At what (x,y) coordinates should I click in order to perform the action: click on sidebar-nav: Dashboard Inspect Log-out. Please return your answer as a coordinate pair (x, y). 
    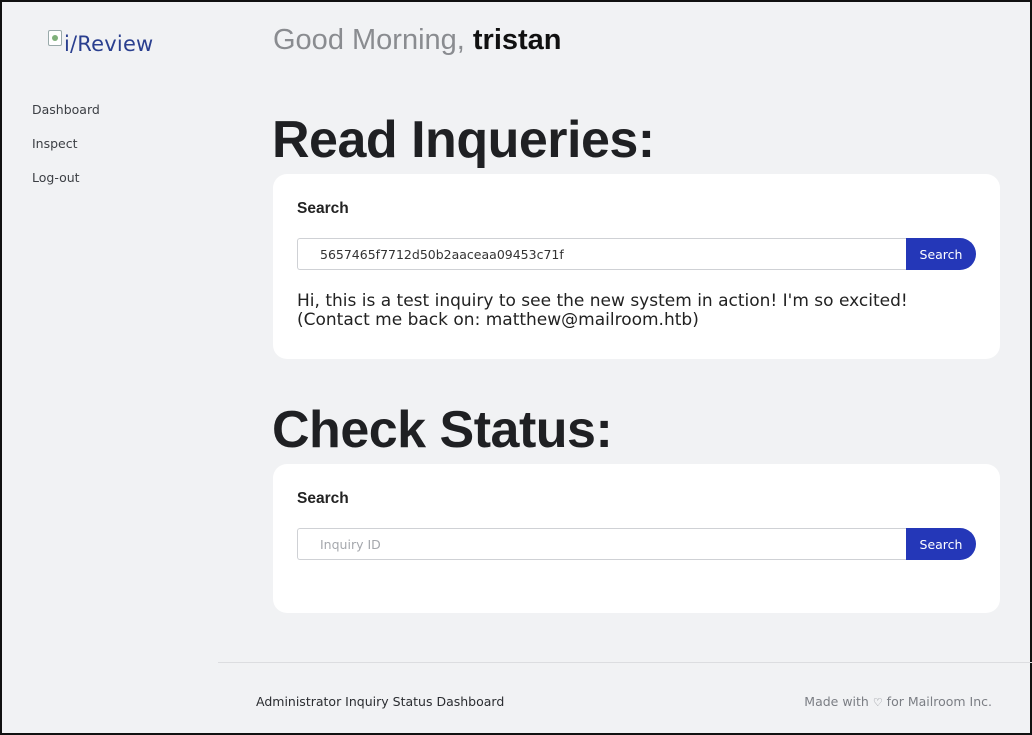
    Looking at the image, I should click on (66, 153).